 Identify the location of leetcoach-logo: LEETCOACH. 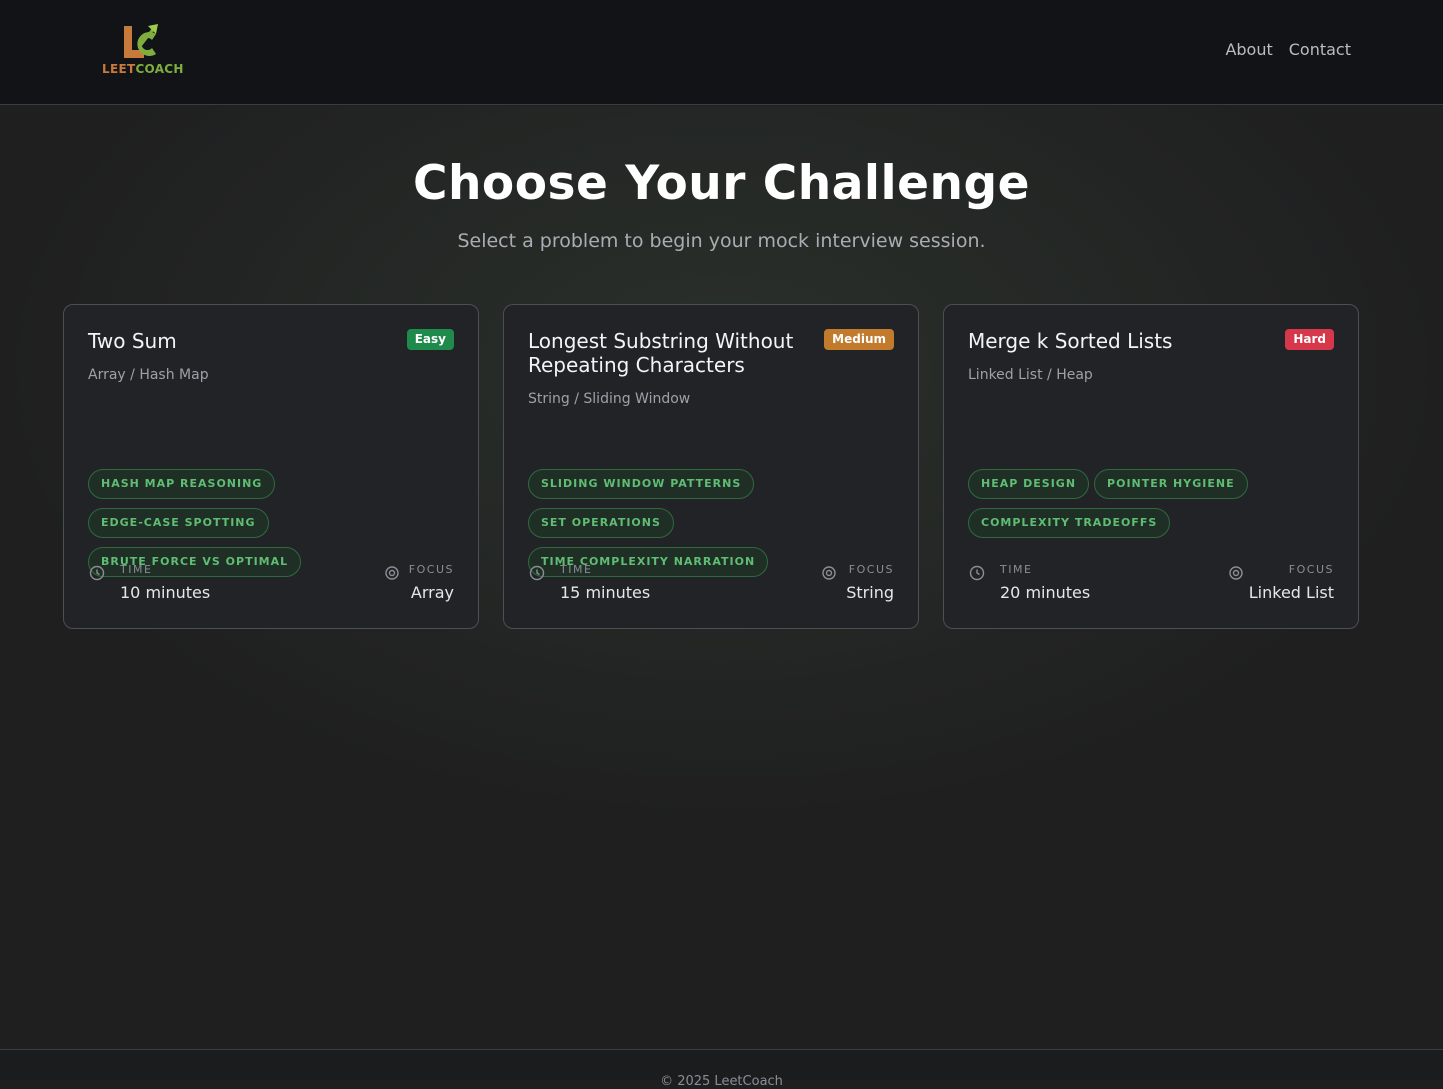
(144, 51).